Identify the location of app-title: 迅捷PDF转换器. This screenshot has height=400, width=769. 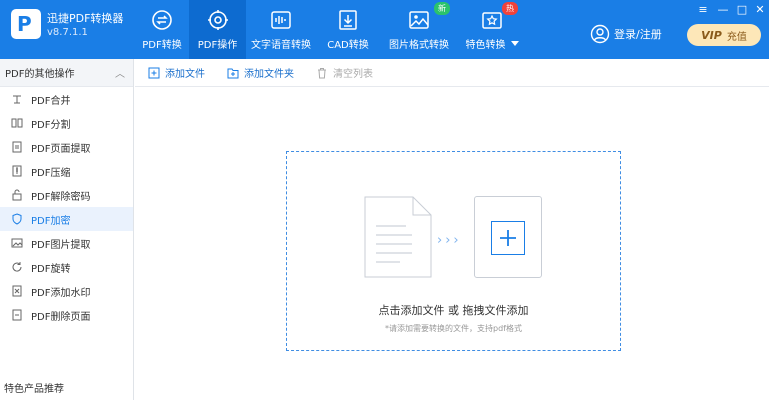
(85, 18).